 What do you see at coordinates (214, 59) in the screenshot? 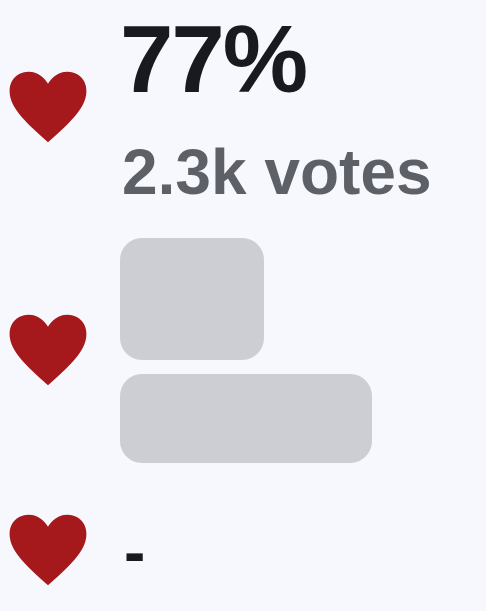
I see `rating-percentage: 77%` at bounding box center [214, 59].